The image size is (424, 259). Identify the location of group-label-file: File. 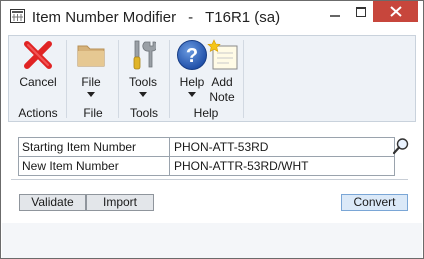
(93, 113).